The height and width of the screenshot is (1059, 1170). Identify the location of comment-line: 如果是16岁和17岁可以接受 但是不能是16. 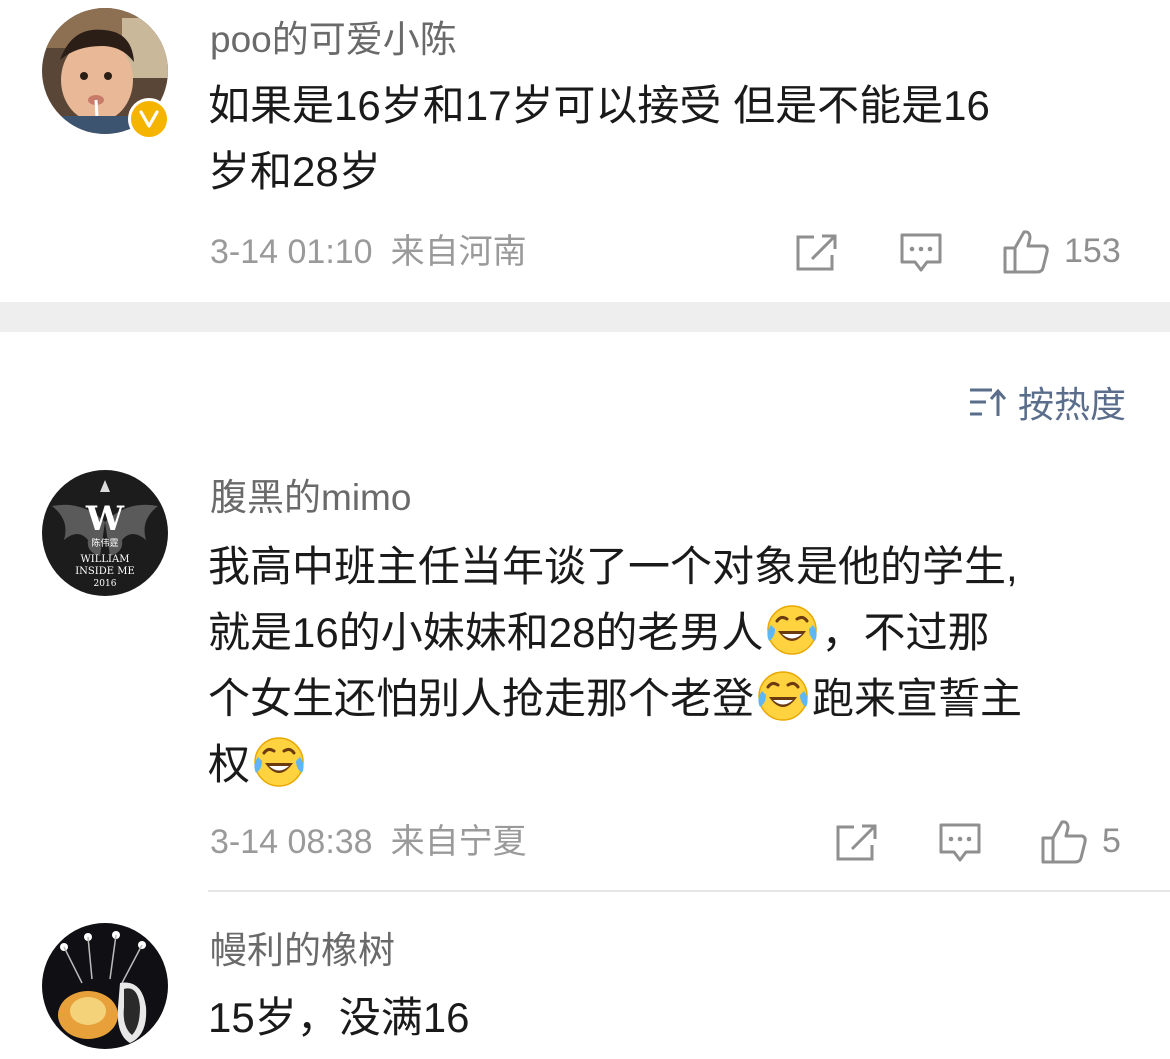
(599, 105).